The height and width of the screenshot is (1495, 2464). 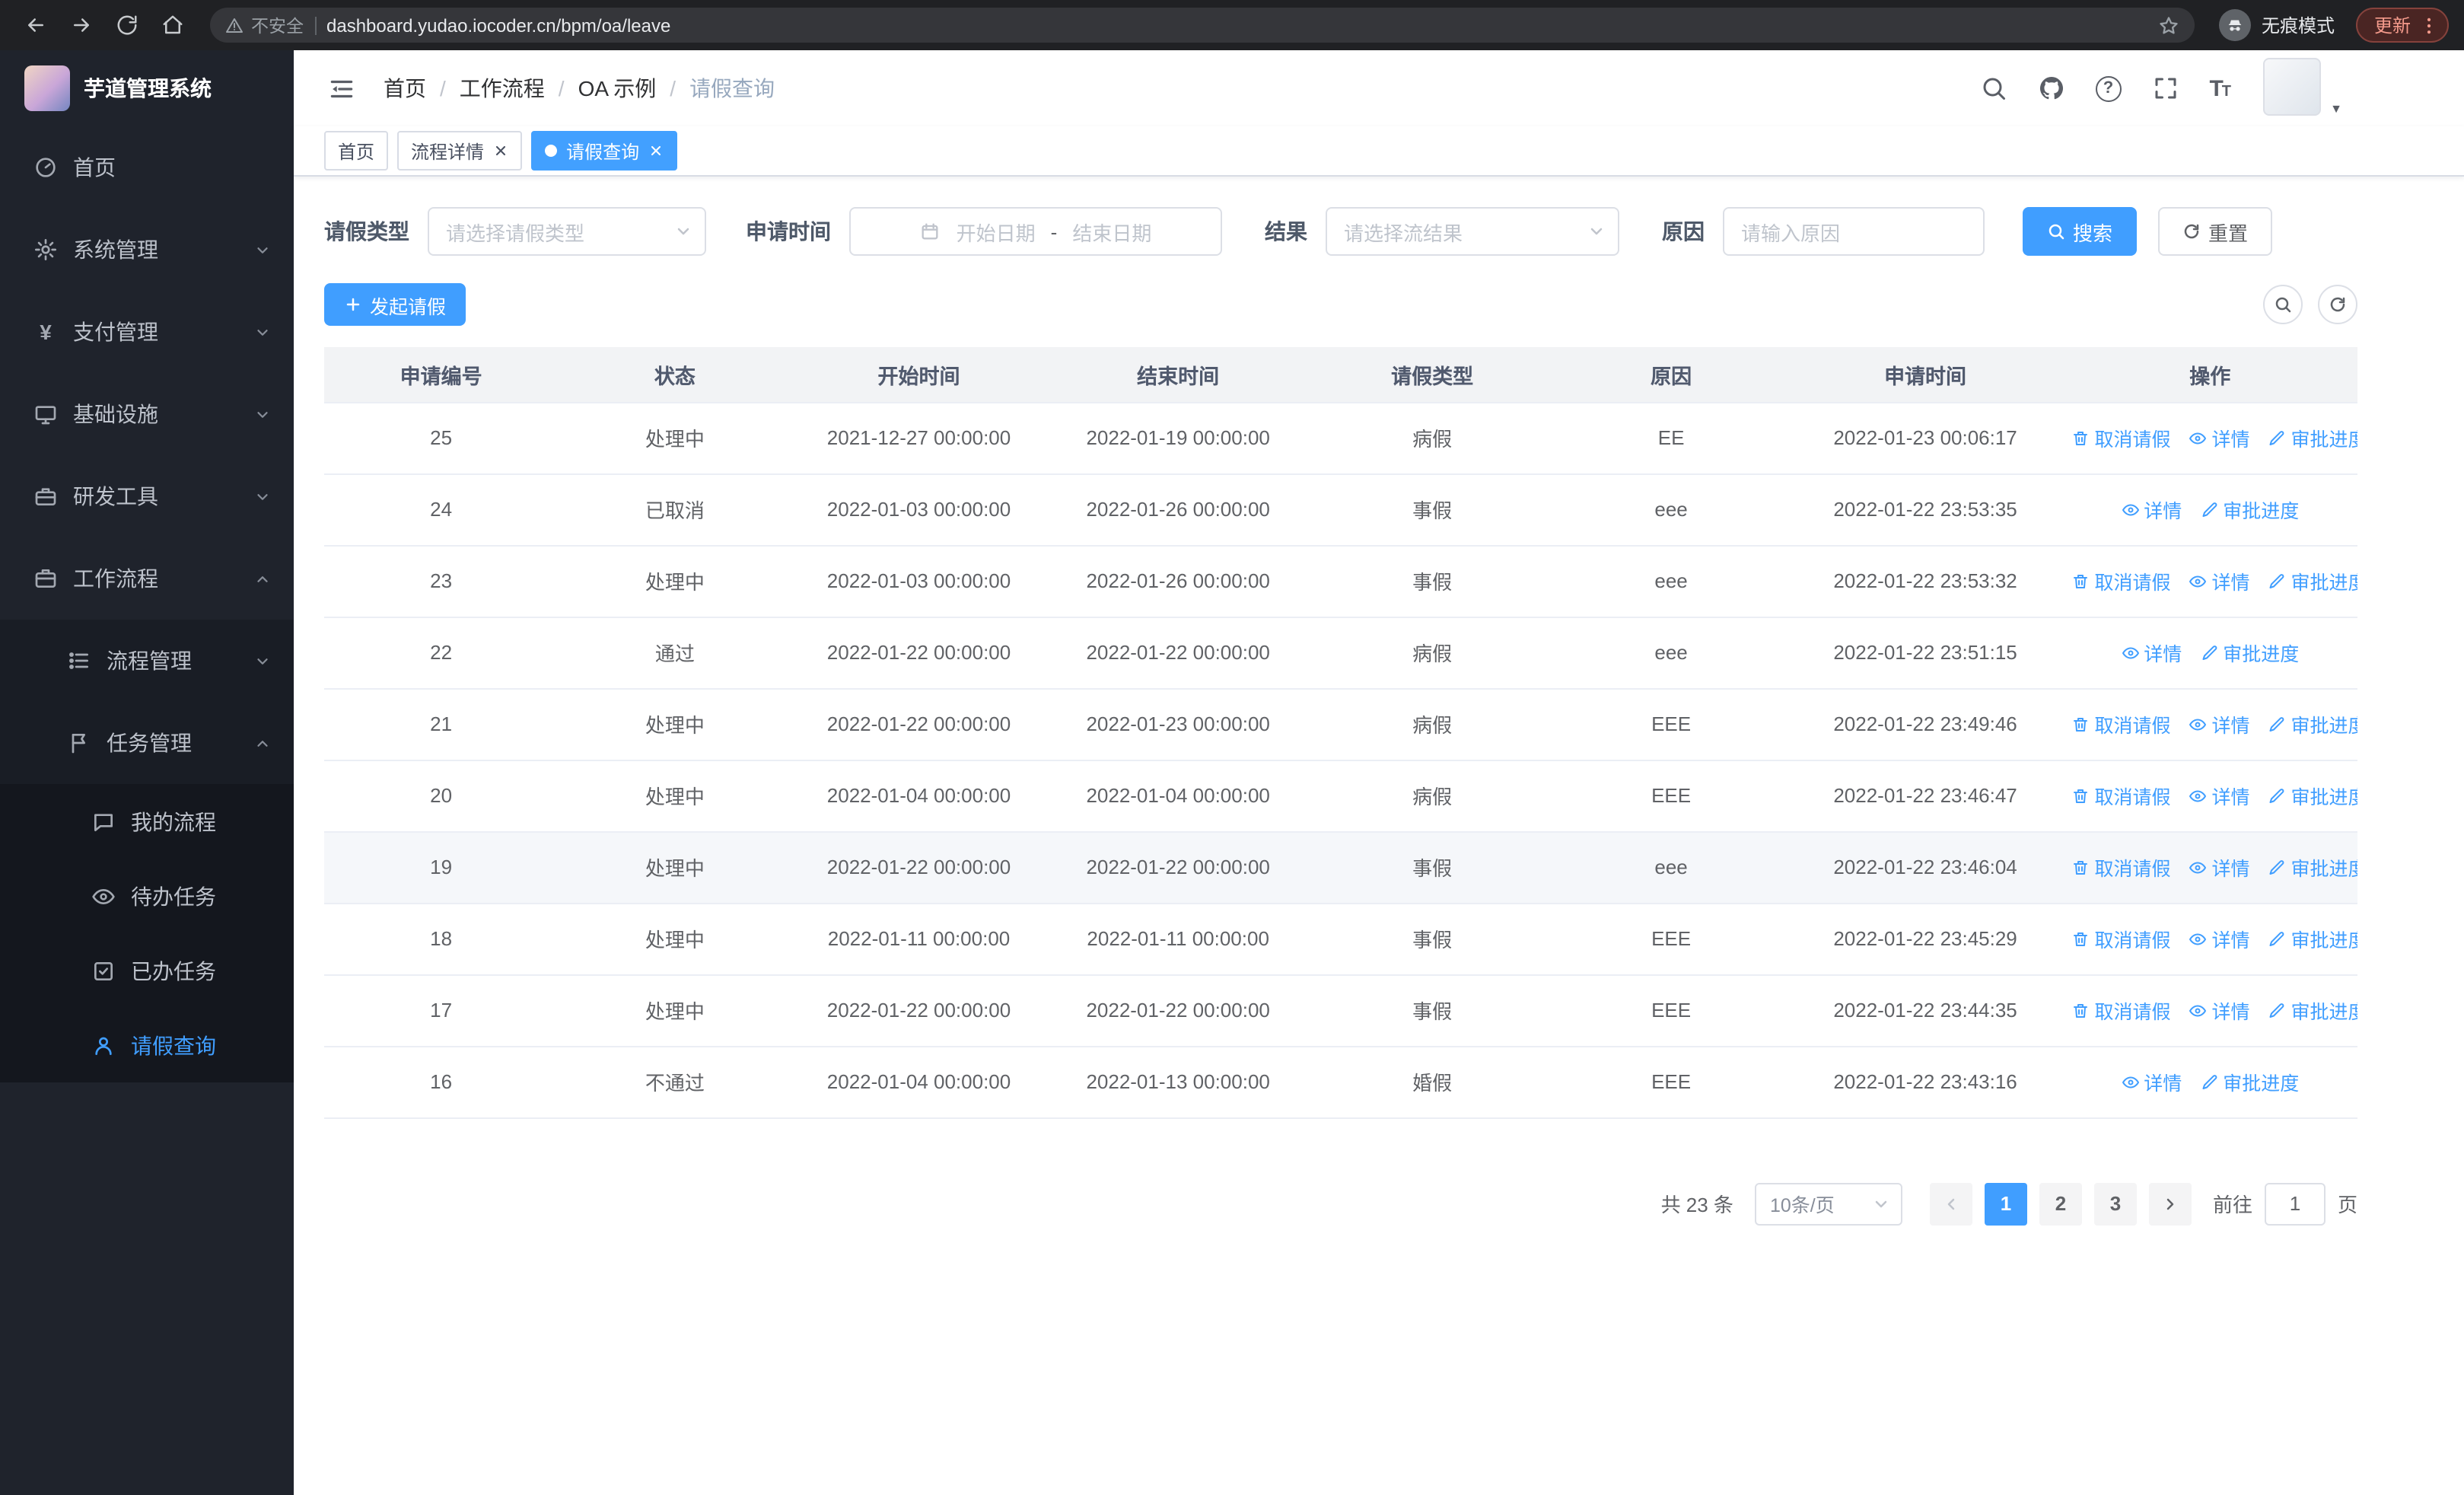 I want to click on goto-label: 前往, so click(x=2232, y=1205).